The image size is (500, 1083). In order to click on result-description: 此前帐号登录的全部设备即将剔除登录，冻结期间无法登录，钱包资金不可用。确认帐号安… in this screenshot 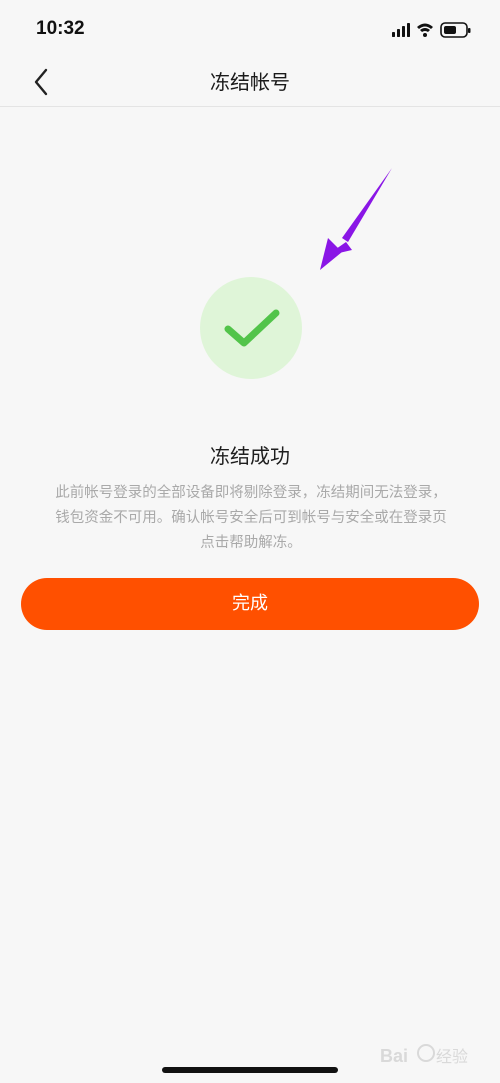, I will do `click(251, 518)`.